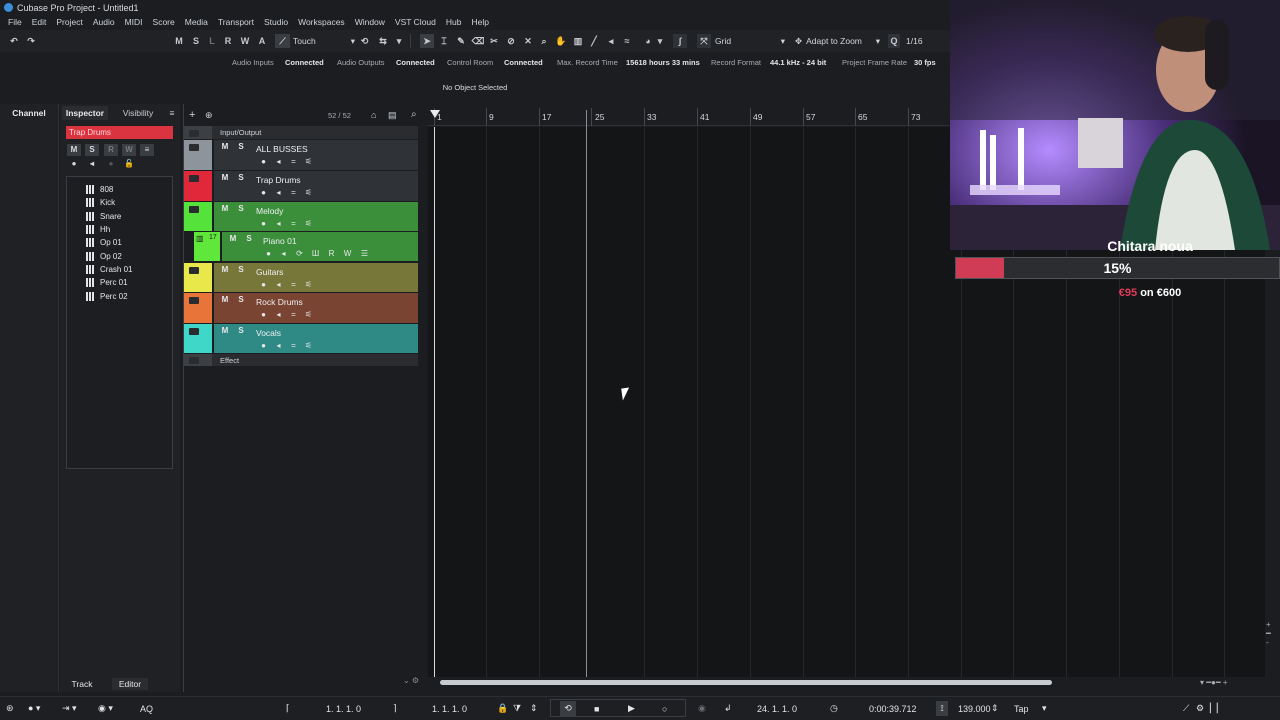 Image resolution: width=1280 pixels, height=720 pixels. I want to click on record-mode-icon: ● ▾, so click(34, 708).